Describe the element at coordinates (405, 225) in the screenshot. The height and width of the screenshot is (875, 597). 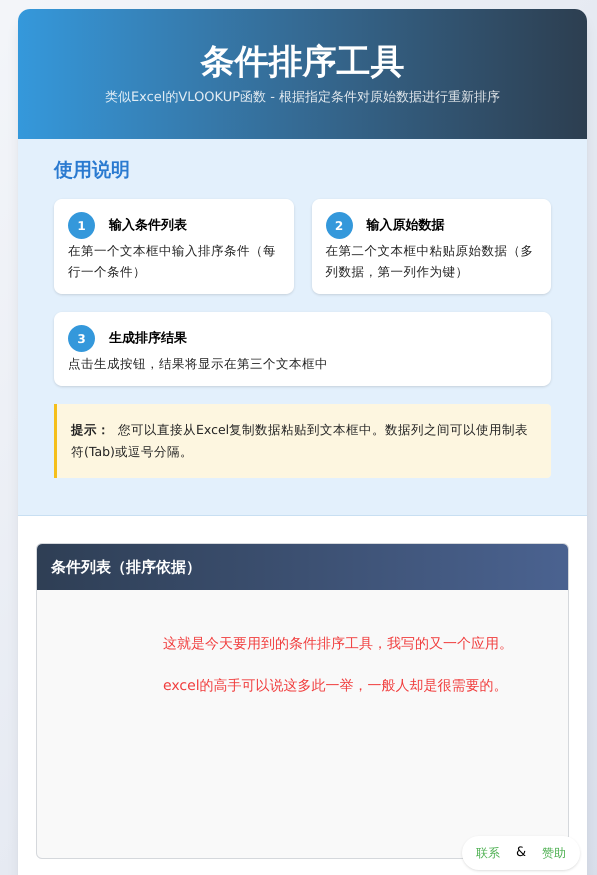
I see `step-title: 输入原始数据` at that location.